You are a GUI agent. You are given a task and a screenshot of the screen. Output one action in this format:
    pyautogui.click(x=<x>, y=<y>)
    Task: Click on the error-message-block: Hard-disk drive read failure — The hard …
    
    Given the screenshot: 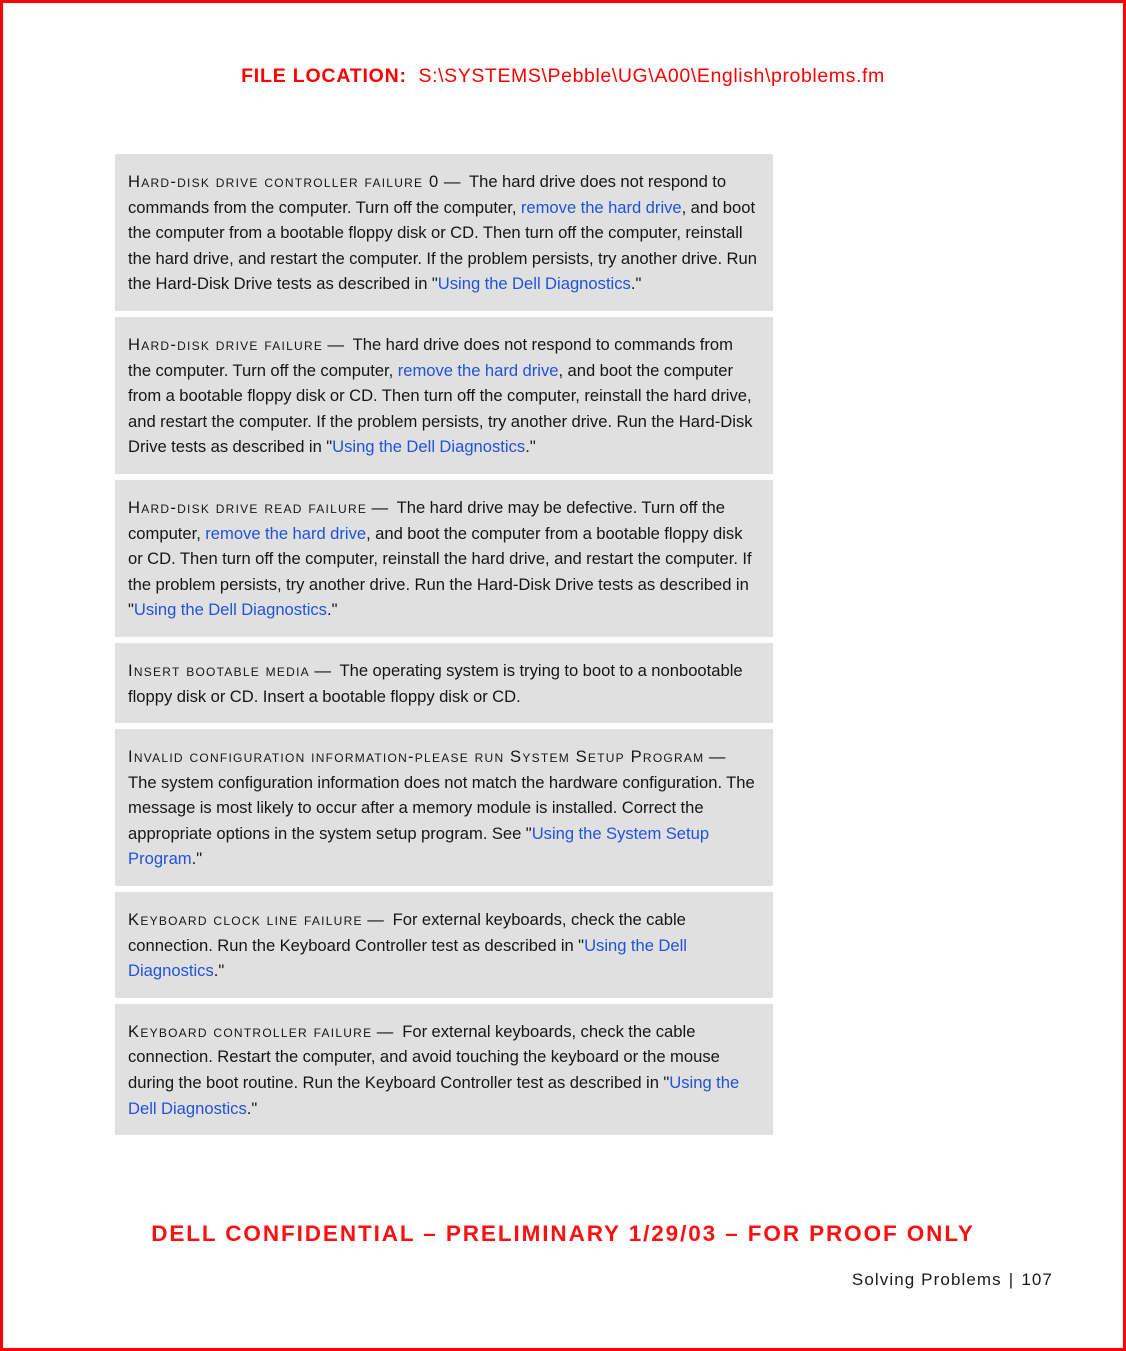 What is the action you would take?
    pyautogui.click(x=444, y=558)
    